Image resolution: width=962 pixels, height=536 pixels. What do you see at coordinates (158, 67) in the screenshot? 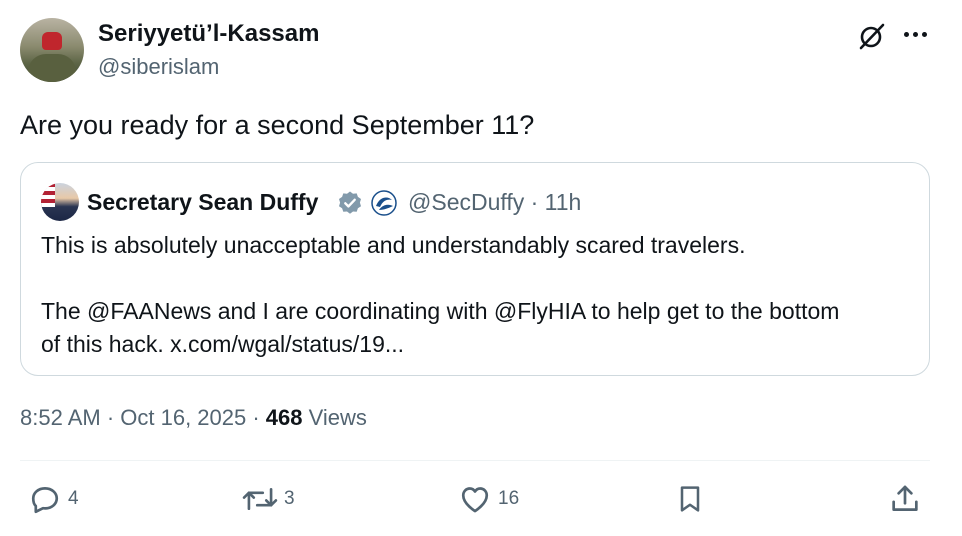
I see `author-handle: @siberislam` at bounding box center [158, 67].